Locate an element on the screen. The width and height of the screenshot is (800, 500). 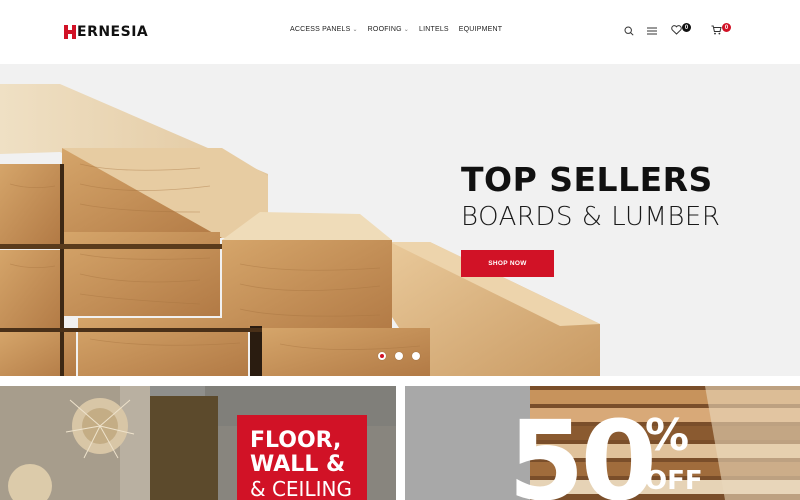
cart-icon is located at coordinates (716, 31).